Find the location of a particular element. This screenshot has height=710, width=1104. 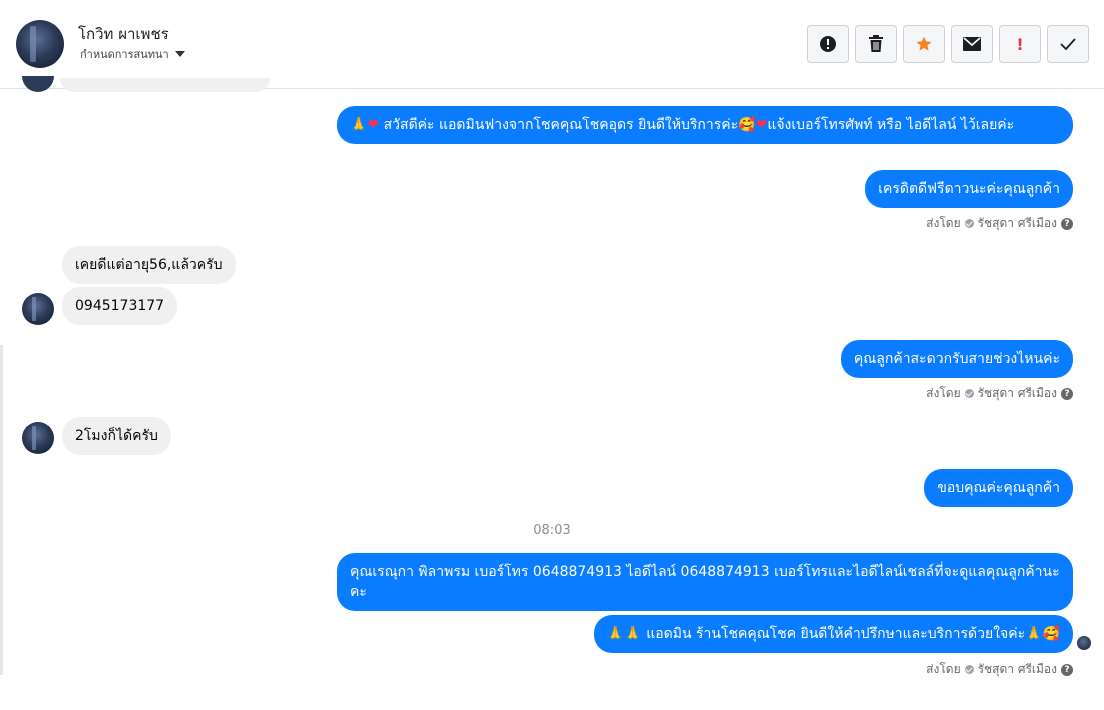

contact-name: โกวิท ผาเพชร is located at coordinates (123, 34).